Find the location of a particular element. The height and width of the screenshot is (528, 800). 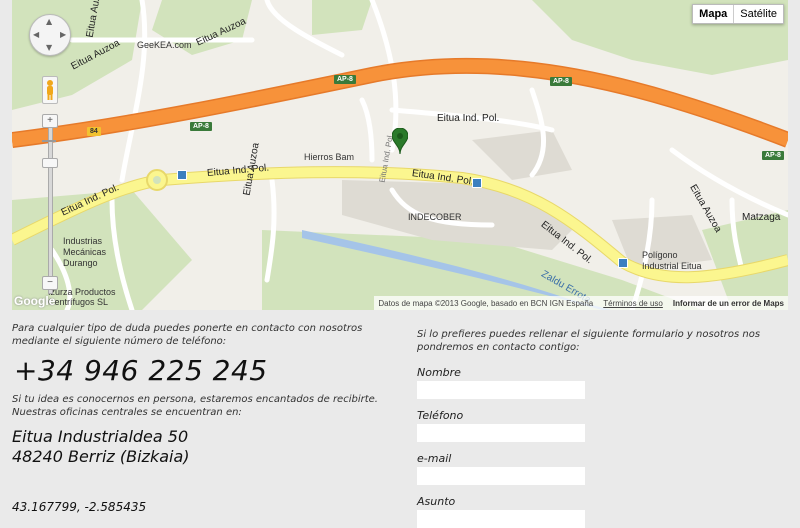

road-shield-84: 84 is located at coordinates (94, 131).